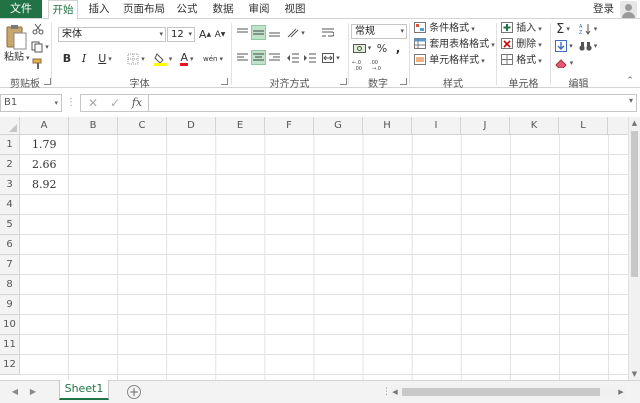  What do you see at coordinates (563, 29) in the screenshot?
I see `autosum-button: Σ ▾` at bounding box center [563, 29].